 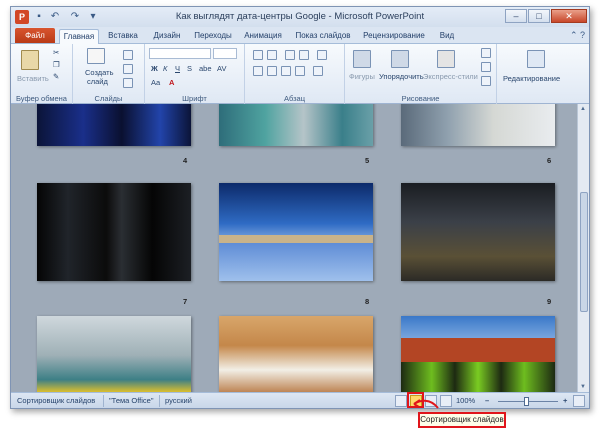 What do you see at coordinates (272, 55) in the screenshot?
I see `numbering-icon` at bounding box center [272, 55].